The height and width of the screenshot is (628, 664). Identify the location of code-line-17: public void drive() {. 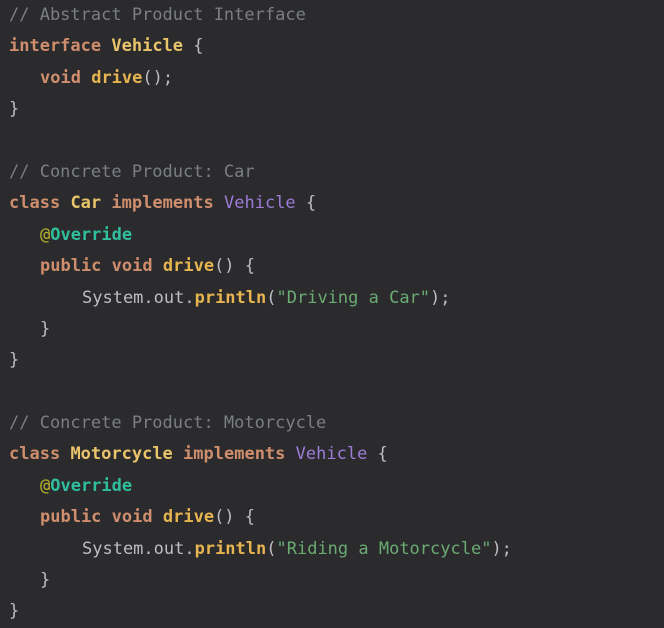
(332, 517).